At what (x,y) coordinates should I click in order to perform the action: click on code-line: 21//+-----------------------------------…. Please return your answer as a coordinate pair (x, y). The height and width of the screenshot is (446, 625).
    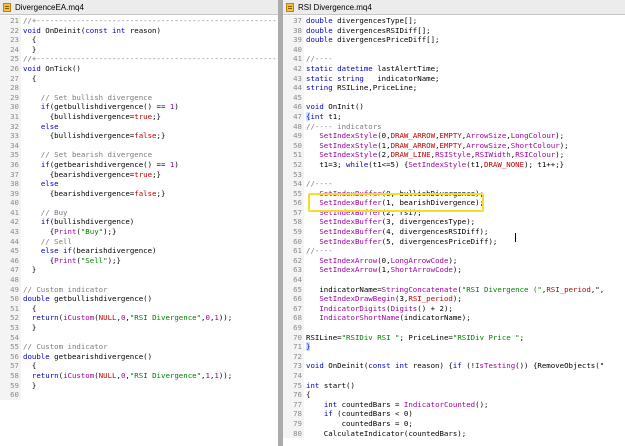
    Looking at the image, I should click on (139, 21).